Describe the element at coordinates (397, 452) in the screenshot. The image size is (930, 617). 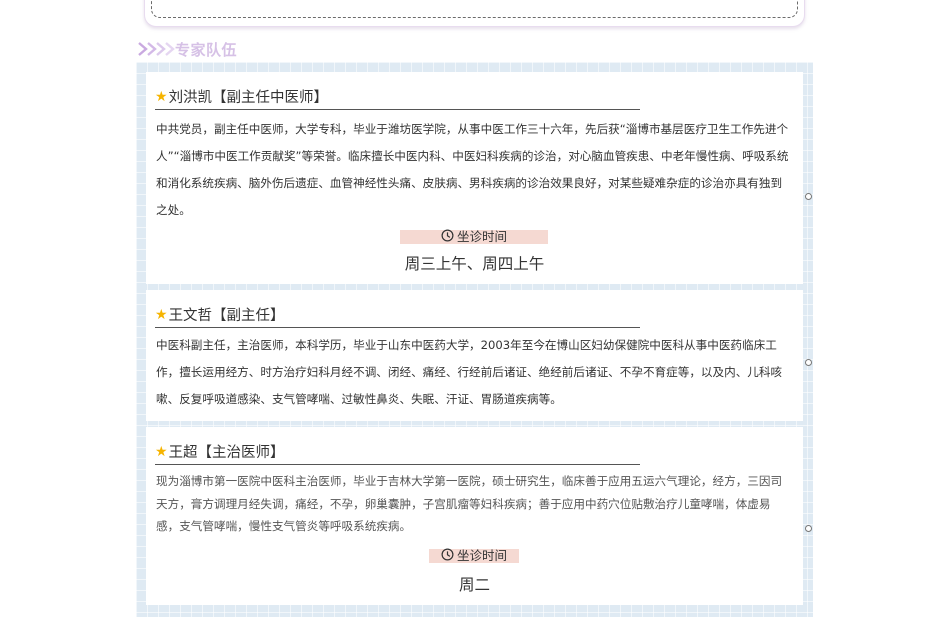
I see `doctor-name-row: ★ 王超【主治医师】` at that location.